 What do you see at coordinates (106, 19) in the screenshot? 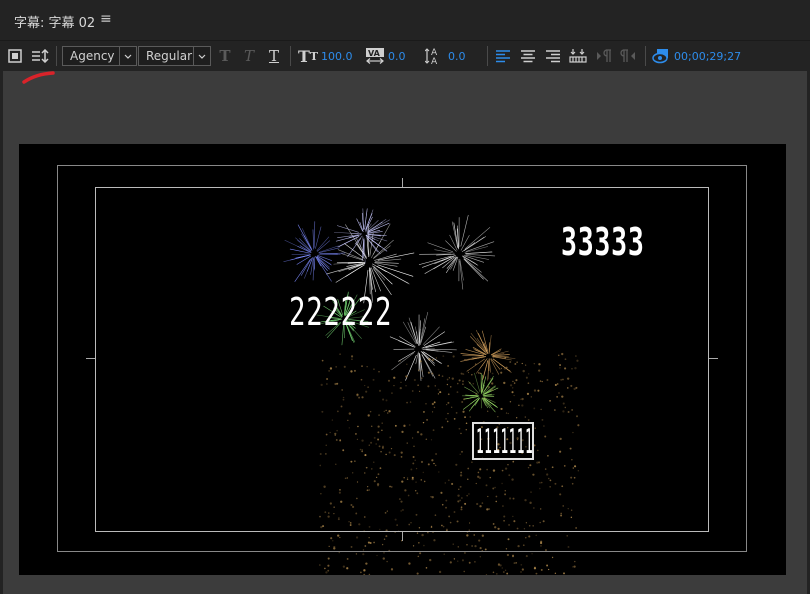
I see `hamburger-menu-icon: ≡` at bounding box center [106, 19].